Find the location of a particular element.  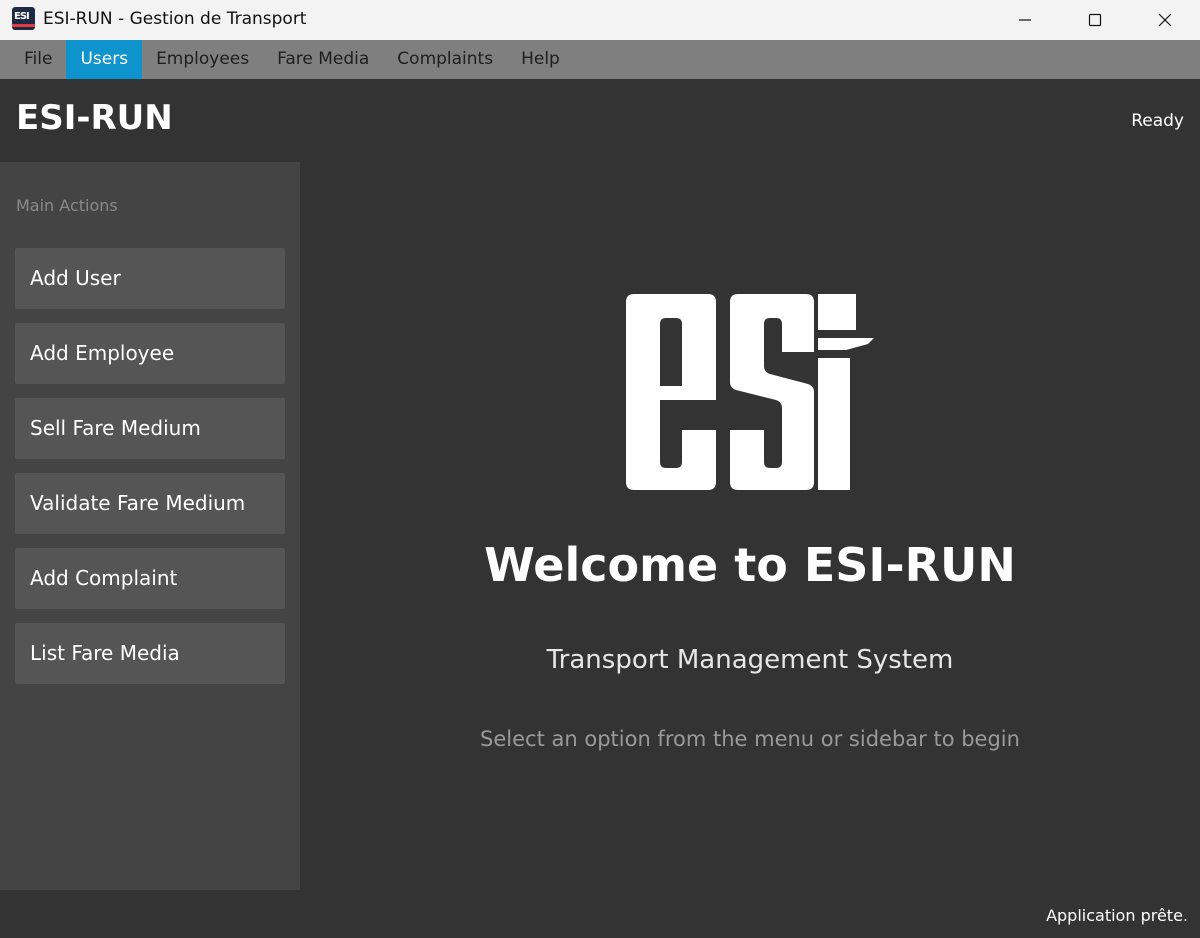

maximize-icon is located at coordinates (1095, 20).